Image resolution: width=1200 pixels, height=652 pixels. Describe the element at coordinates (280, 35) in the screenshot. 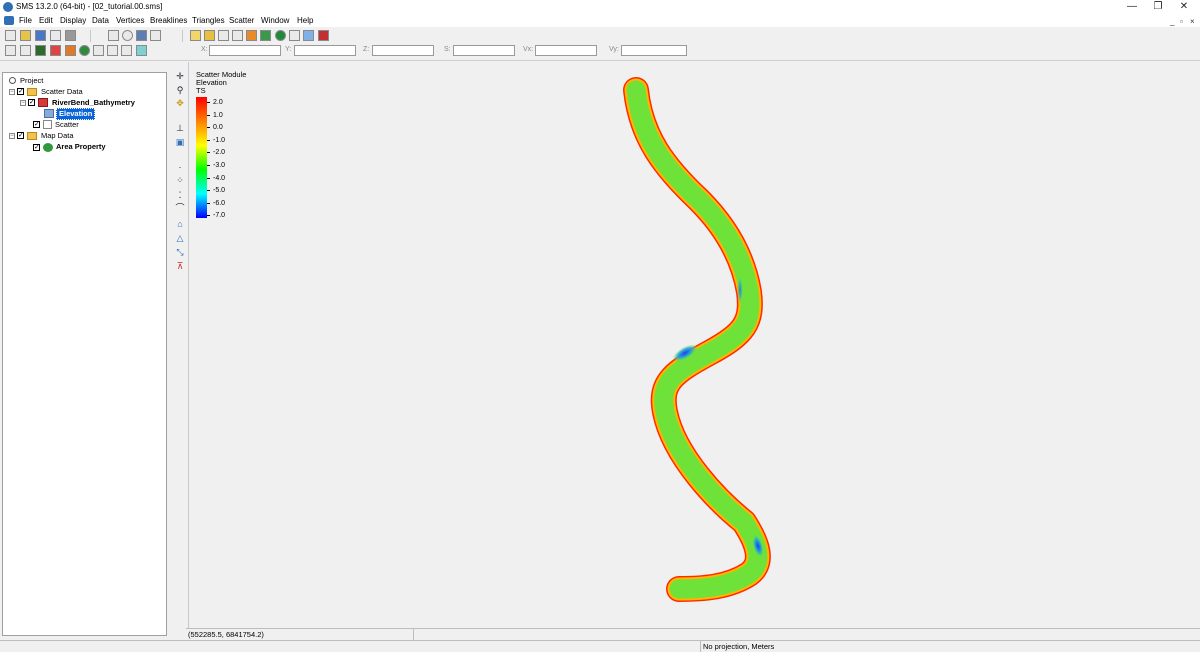

I see `globe-icon` at that location.